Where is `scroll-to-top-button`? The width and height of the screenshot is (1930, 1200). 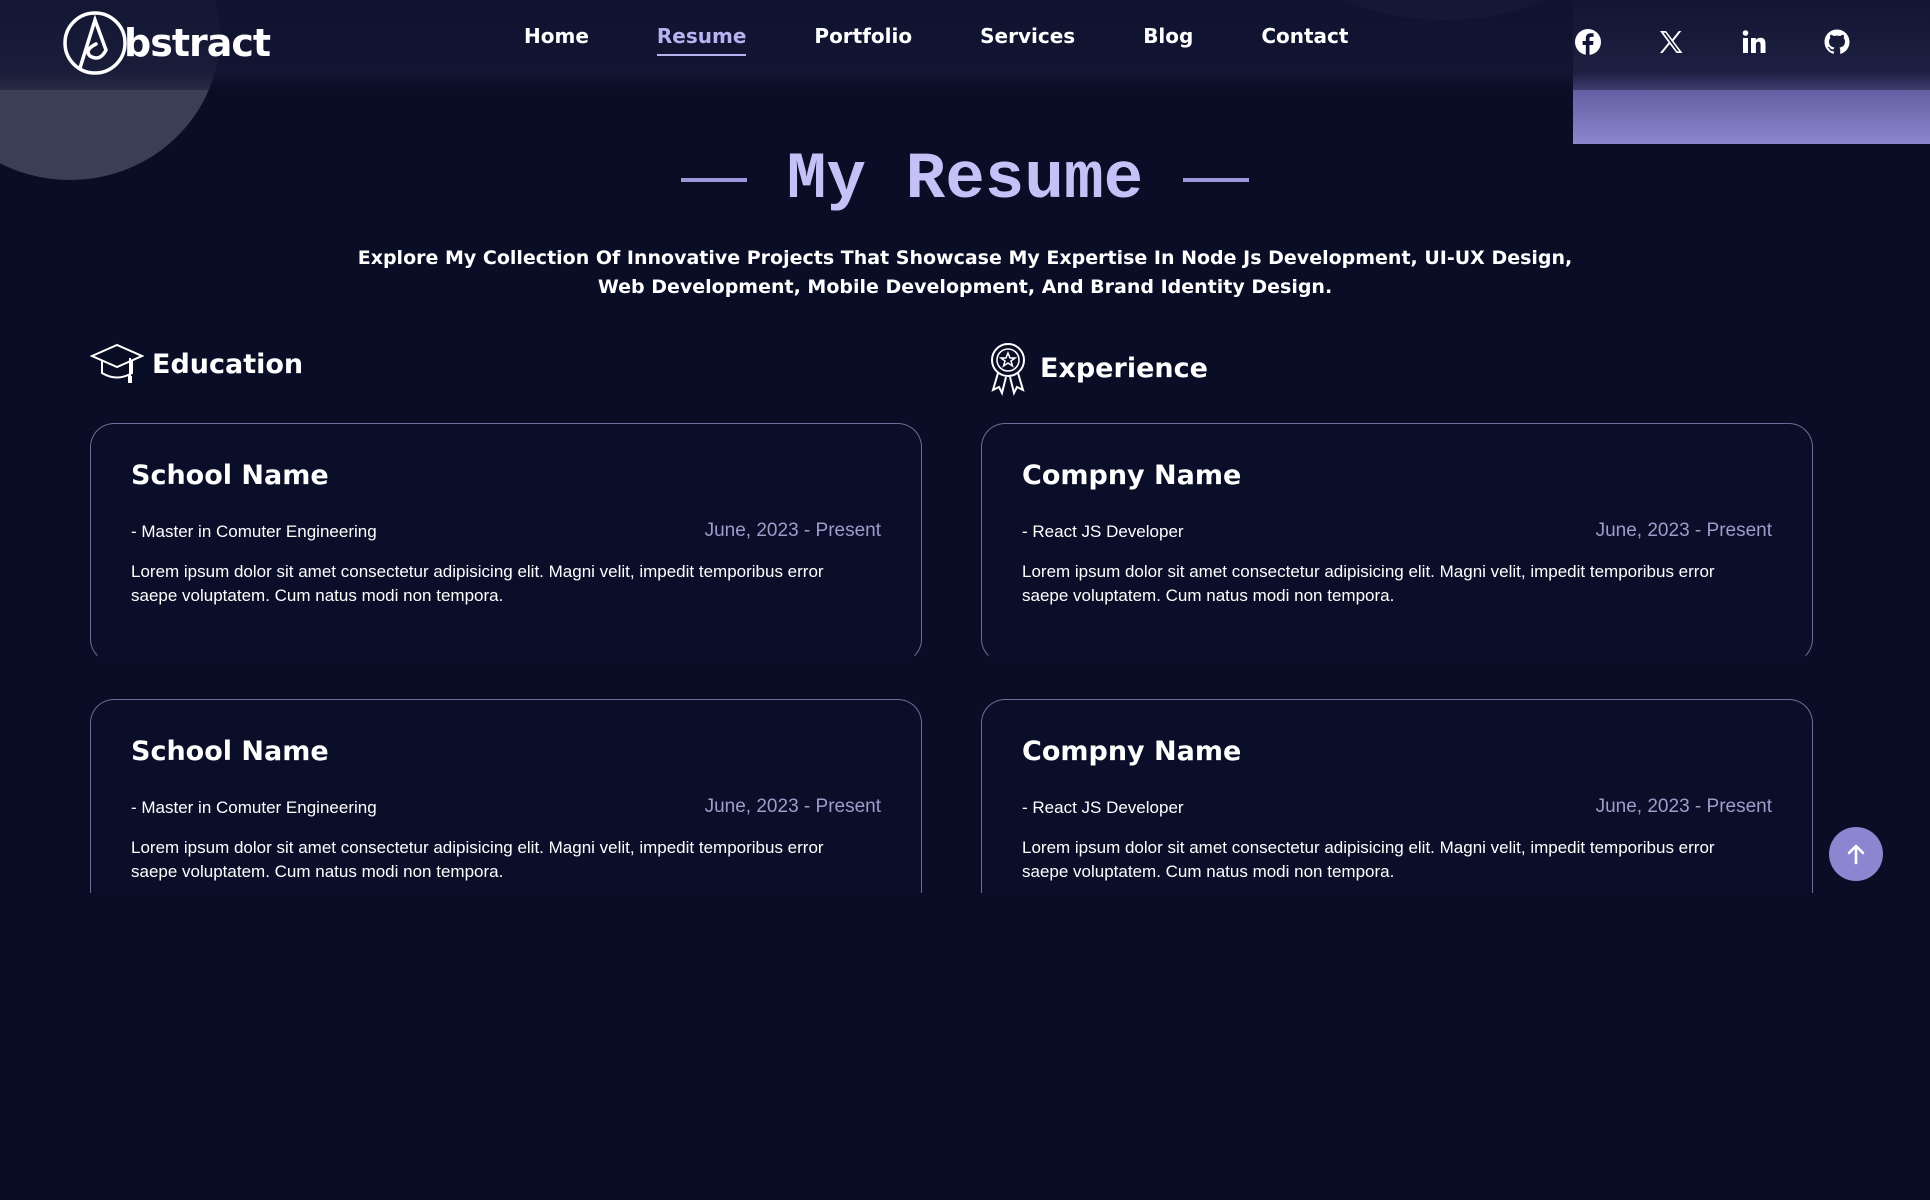 scroll-to-top-button is located at coordinates (1856, 854).